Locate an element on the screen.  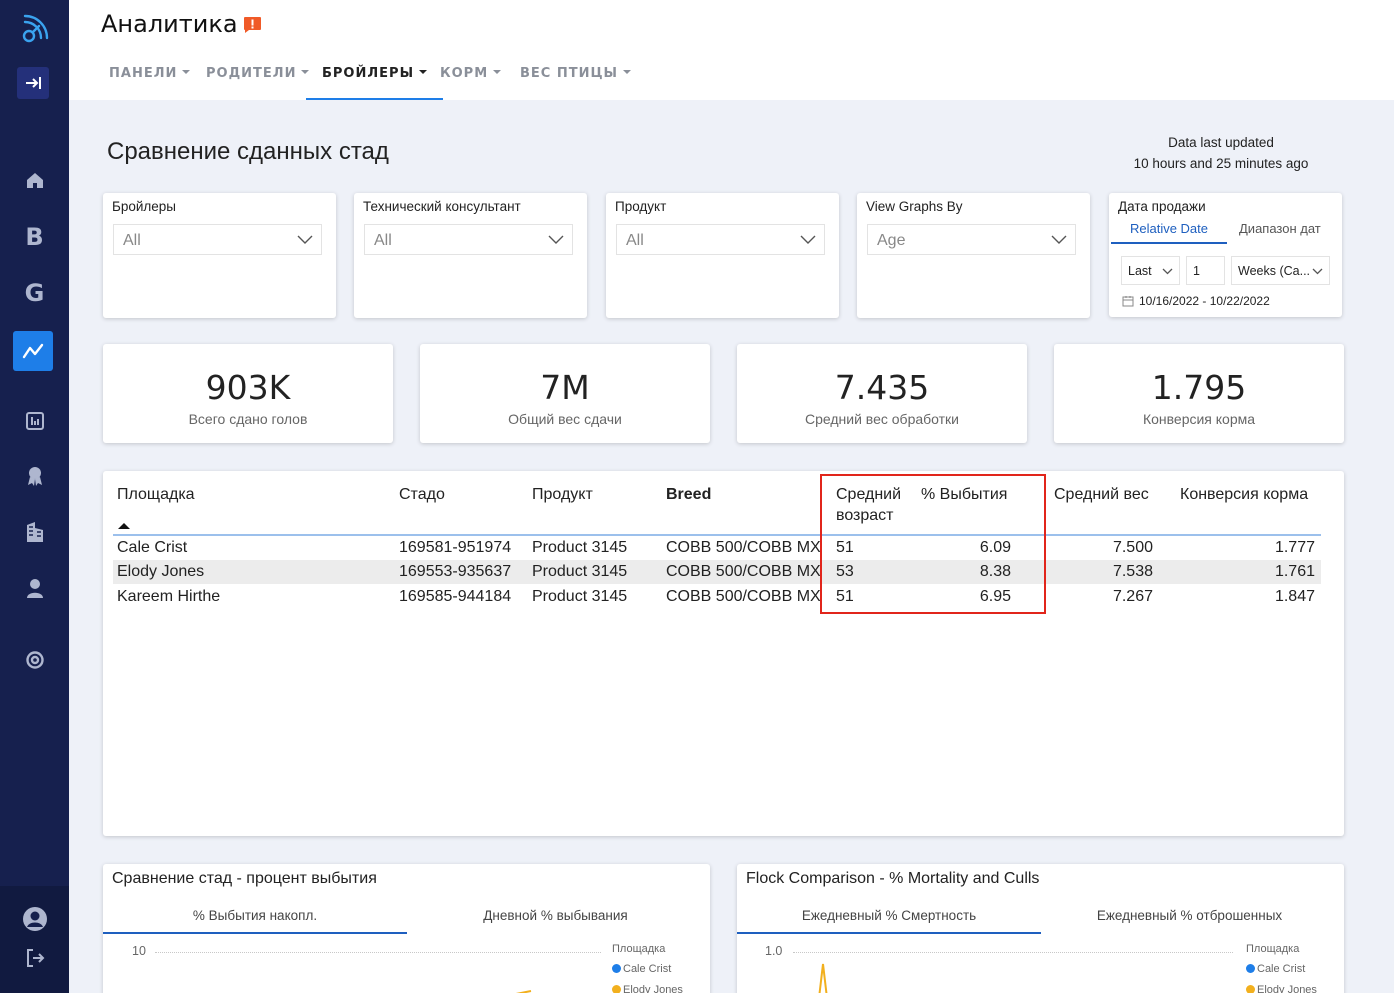
kpi-value: 903K is located at coordinates (248, 387).